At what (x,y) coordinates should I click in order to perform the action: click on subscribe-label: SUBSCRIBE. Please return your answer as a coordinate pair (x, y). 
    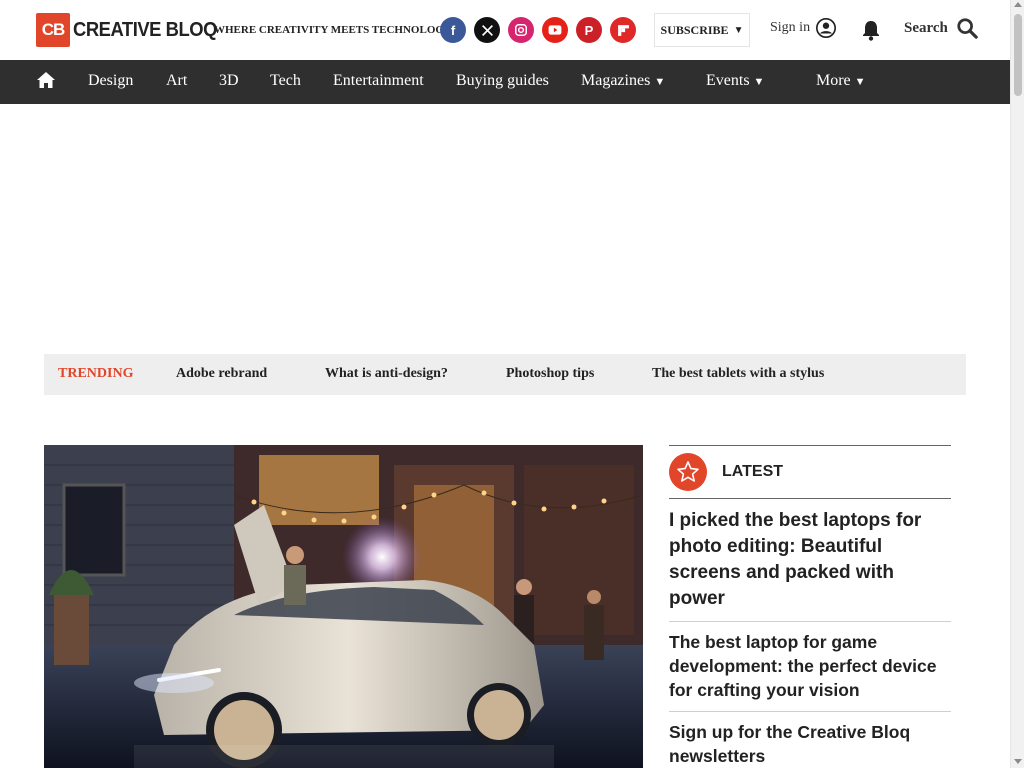
    Looking at the image, I should click on (694, 29).